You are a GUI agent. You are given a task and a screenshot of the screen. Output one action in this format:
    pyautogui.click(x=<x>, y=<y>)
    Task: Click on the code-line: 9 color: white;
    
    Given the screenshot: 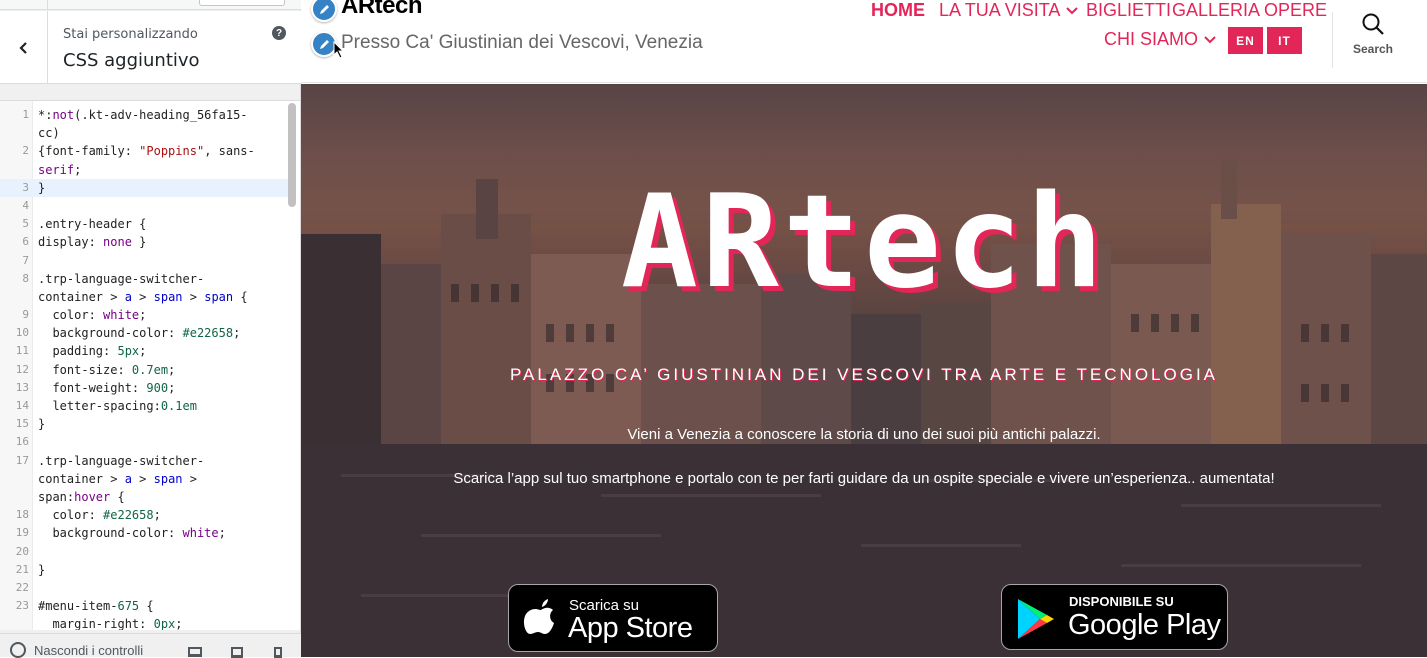 What is the action you would take?
    pyautogui.click(x=145, y=315)
    